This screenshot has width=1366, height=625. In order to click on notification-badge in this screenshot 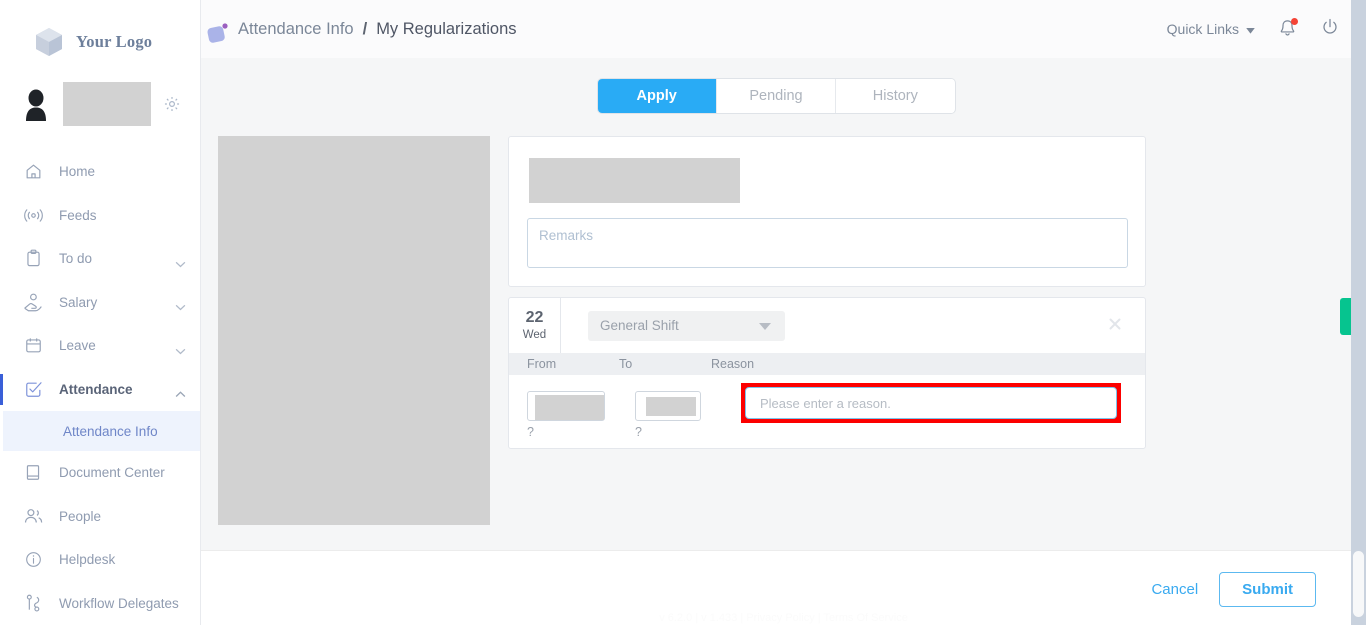, I will do `click(1294, 21)`.